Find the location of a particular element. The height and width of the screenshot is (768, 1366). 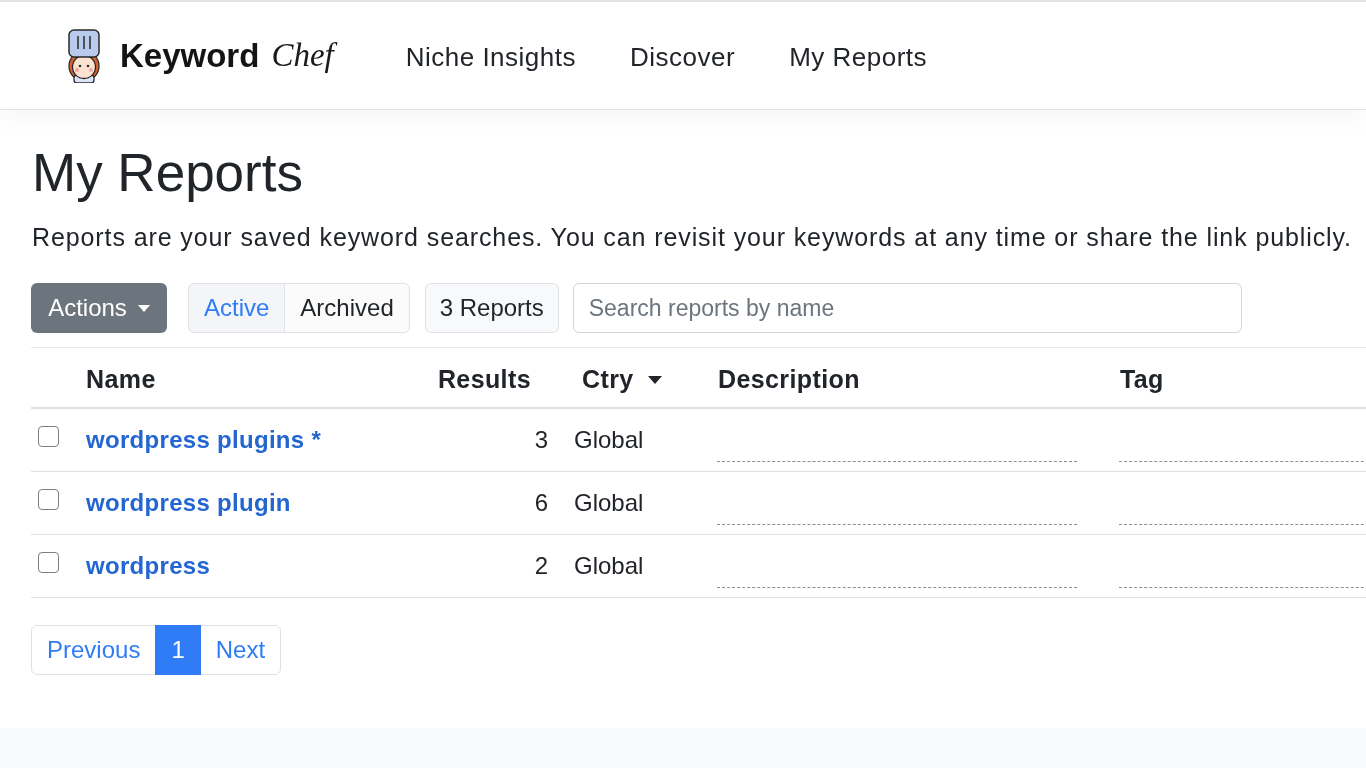

report-name-link: wordpress plugins * is located at coordinates (204, 440).